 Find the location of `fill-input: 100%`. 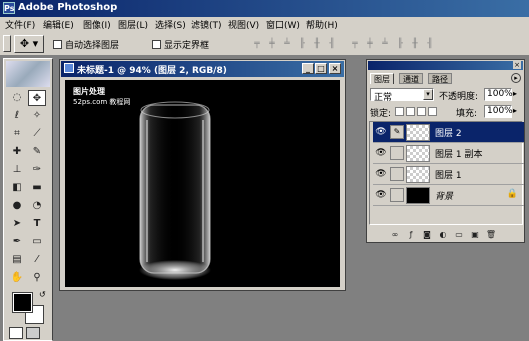

fill-input: 100% is located at coordinates (498, 111).